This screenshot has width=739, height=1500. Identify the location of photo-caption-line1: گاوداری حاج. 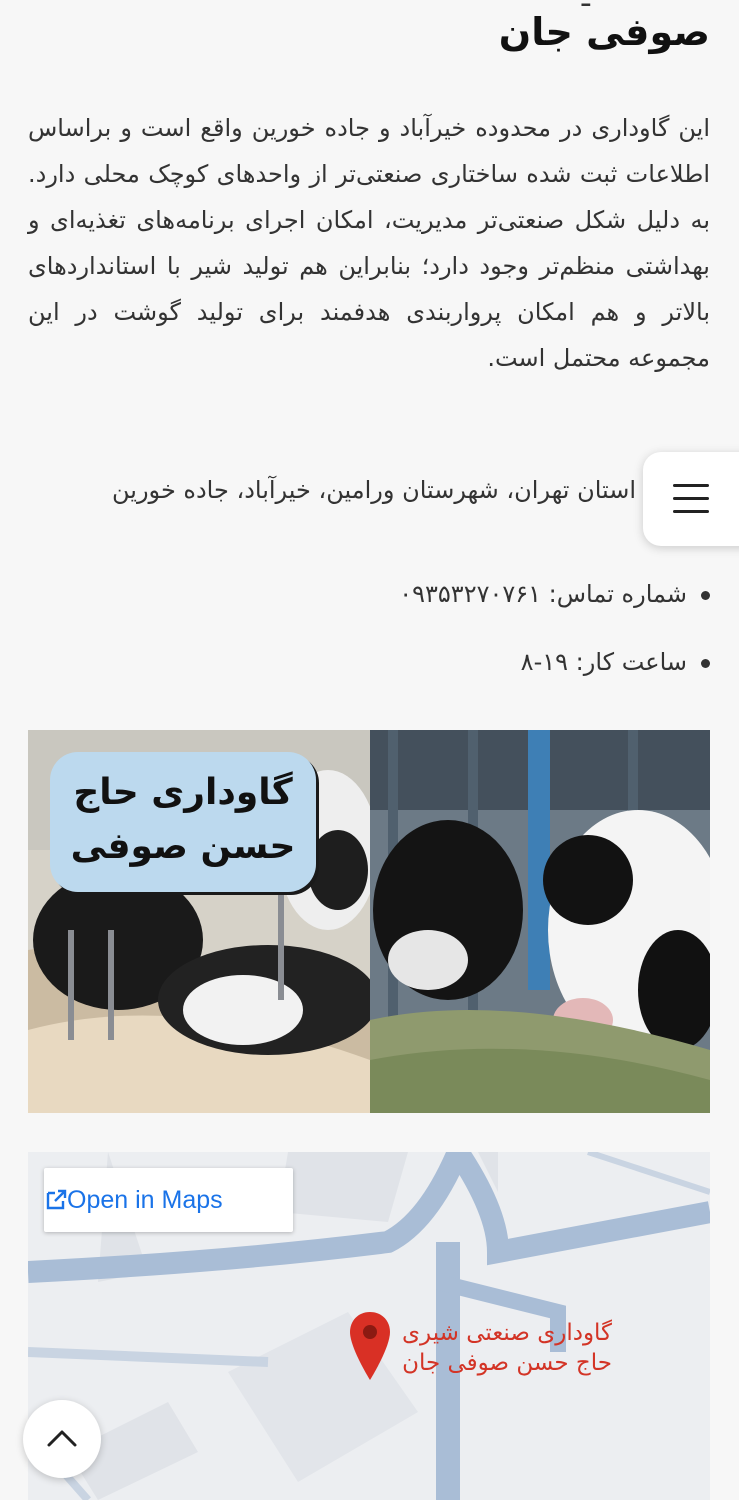
(183, 792).